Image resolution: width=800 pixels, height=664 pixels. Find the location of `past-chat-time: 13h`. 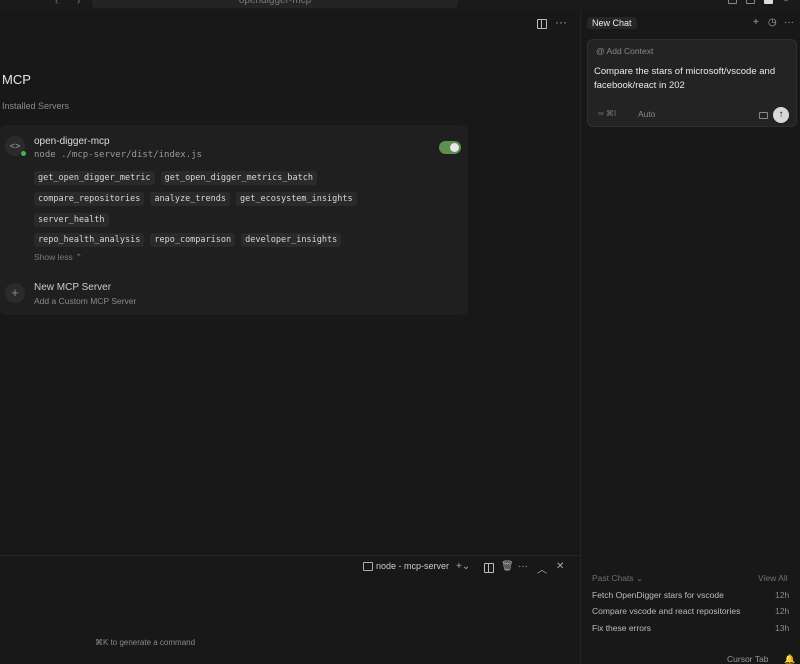

past-chat-time: 13h is located at coordinates (782, 628).